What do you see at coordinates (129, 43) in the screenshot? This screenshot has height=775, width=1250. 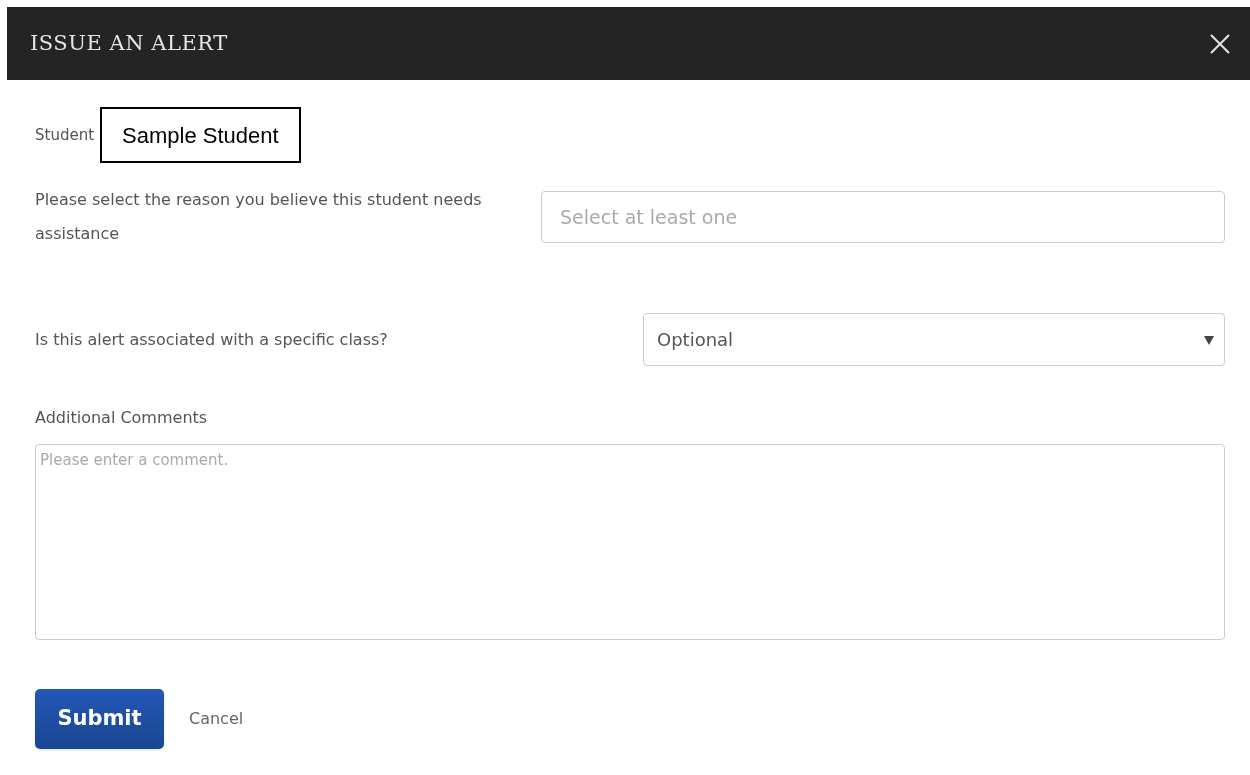 I see `dialog-title: ISSUE AN ALERT` at bounding box center [129, 43].